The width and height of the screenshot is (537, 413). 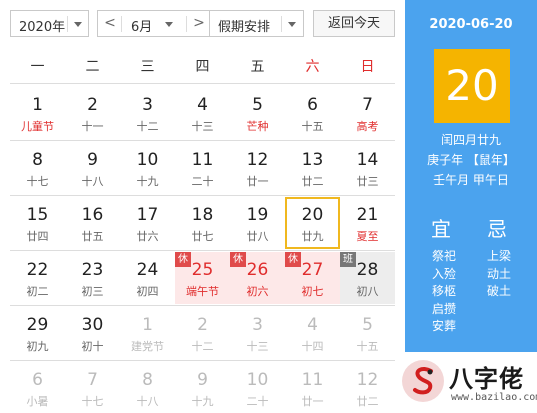 What do you see at coordinates (147, 105) in the screenshot?
I see `day-number: 3` at bounding box center [147, 105].